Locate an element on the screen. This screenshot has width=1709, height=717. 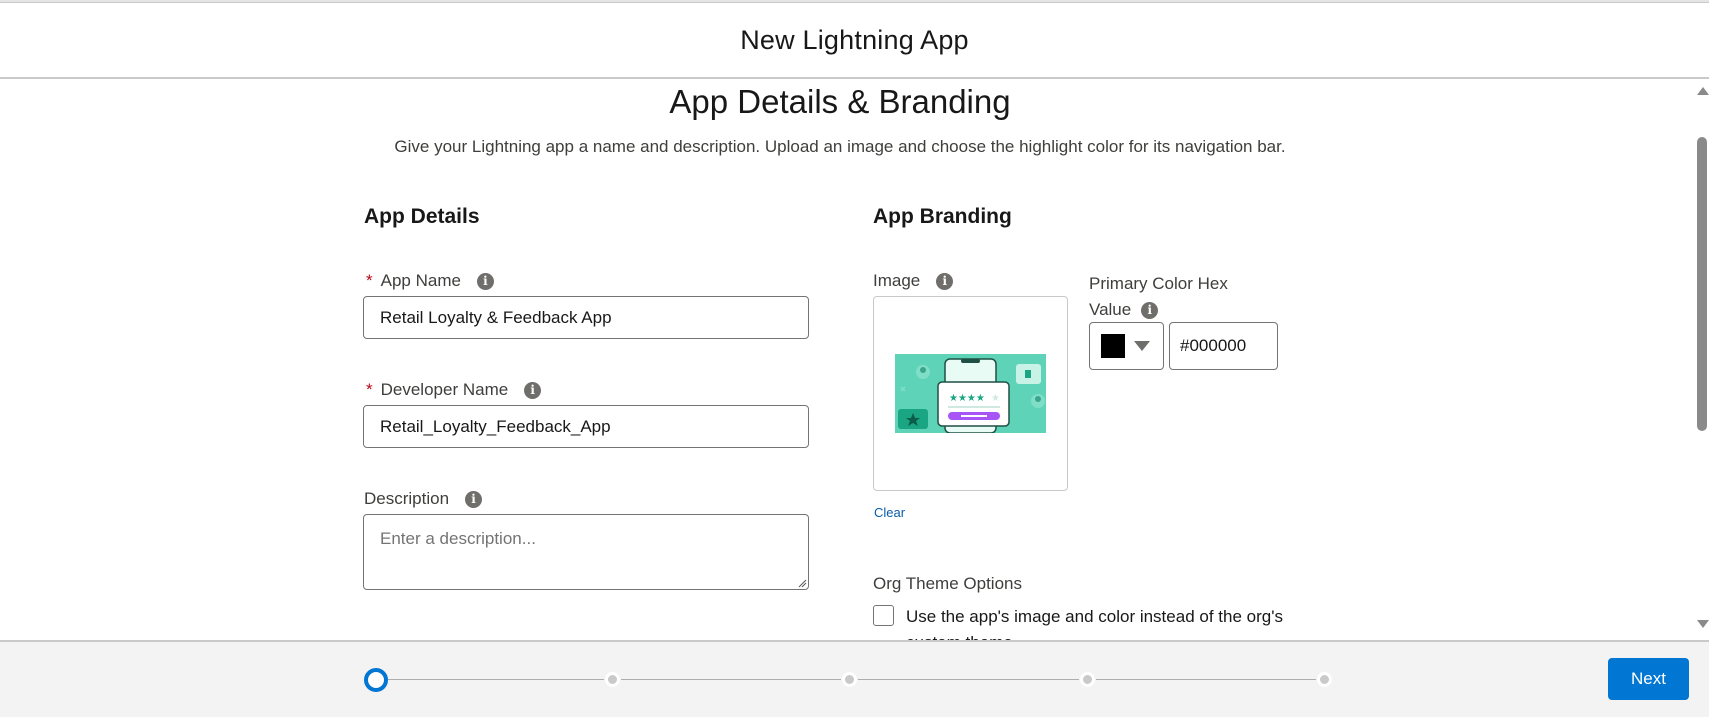
modal-footer: Next is located at coordinates (854, 678).